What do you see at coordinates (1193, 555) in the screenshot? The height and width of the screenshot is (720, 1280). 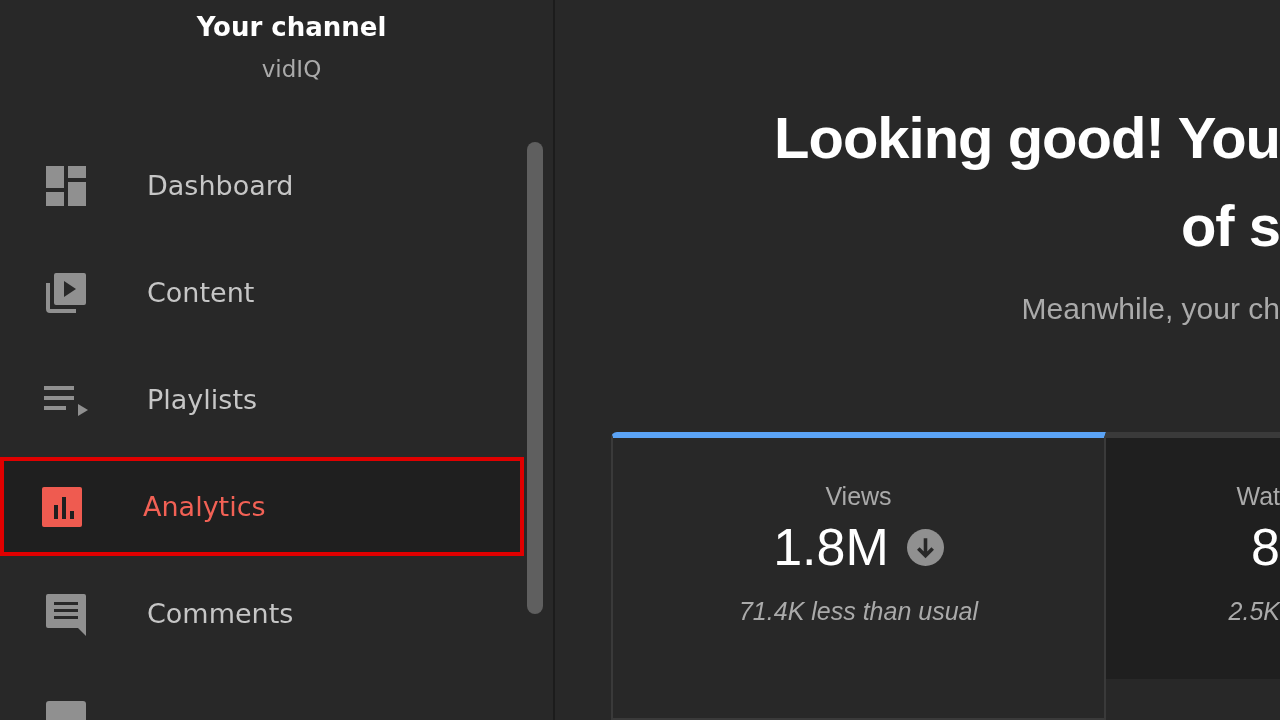 I see `metric-card: Wat 8 2.5K` at bounding box center [1193, 555].